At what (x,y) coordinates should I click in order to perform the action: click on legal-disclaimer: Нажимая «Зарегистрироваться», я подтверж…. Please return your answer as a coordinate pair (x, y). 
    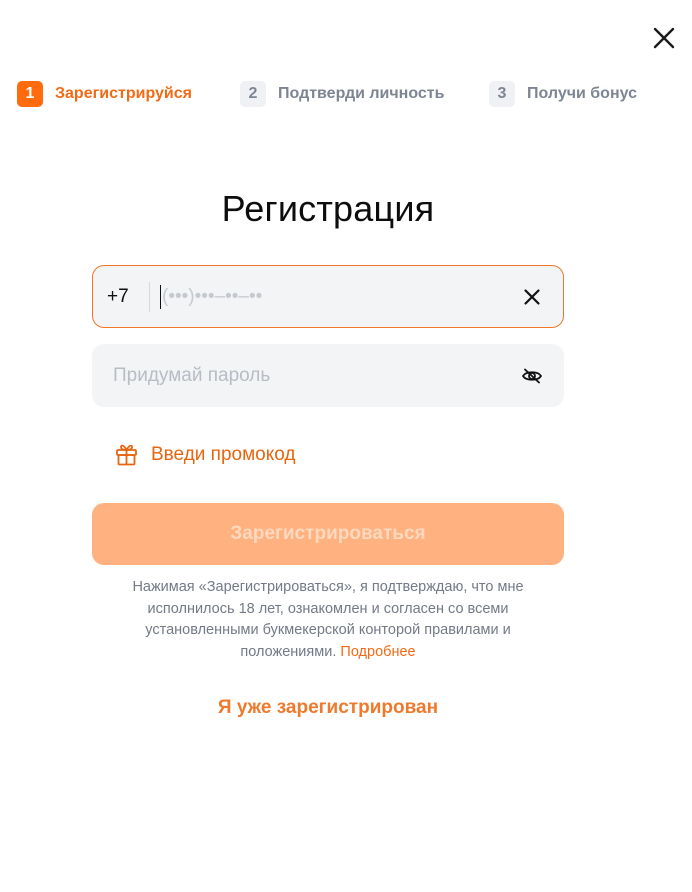
    Looking at the image, I should click on (328, 620).